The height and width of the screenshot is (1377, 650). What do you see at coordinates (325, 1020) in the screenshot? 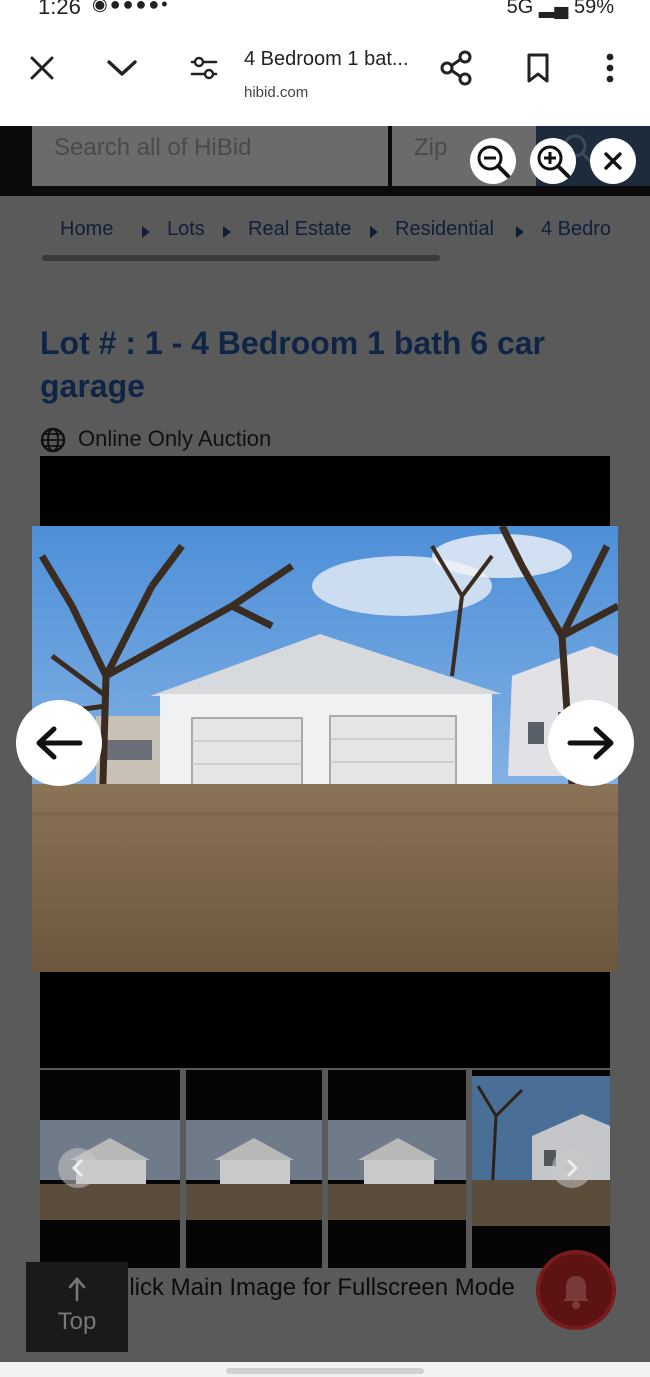
I see `image-letterbox-bottom` at bounding box center [325, 1020].